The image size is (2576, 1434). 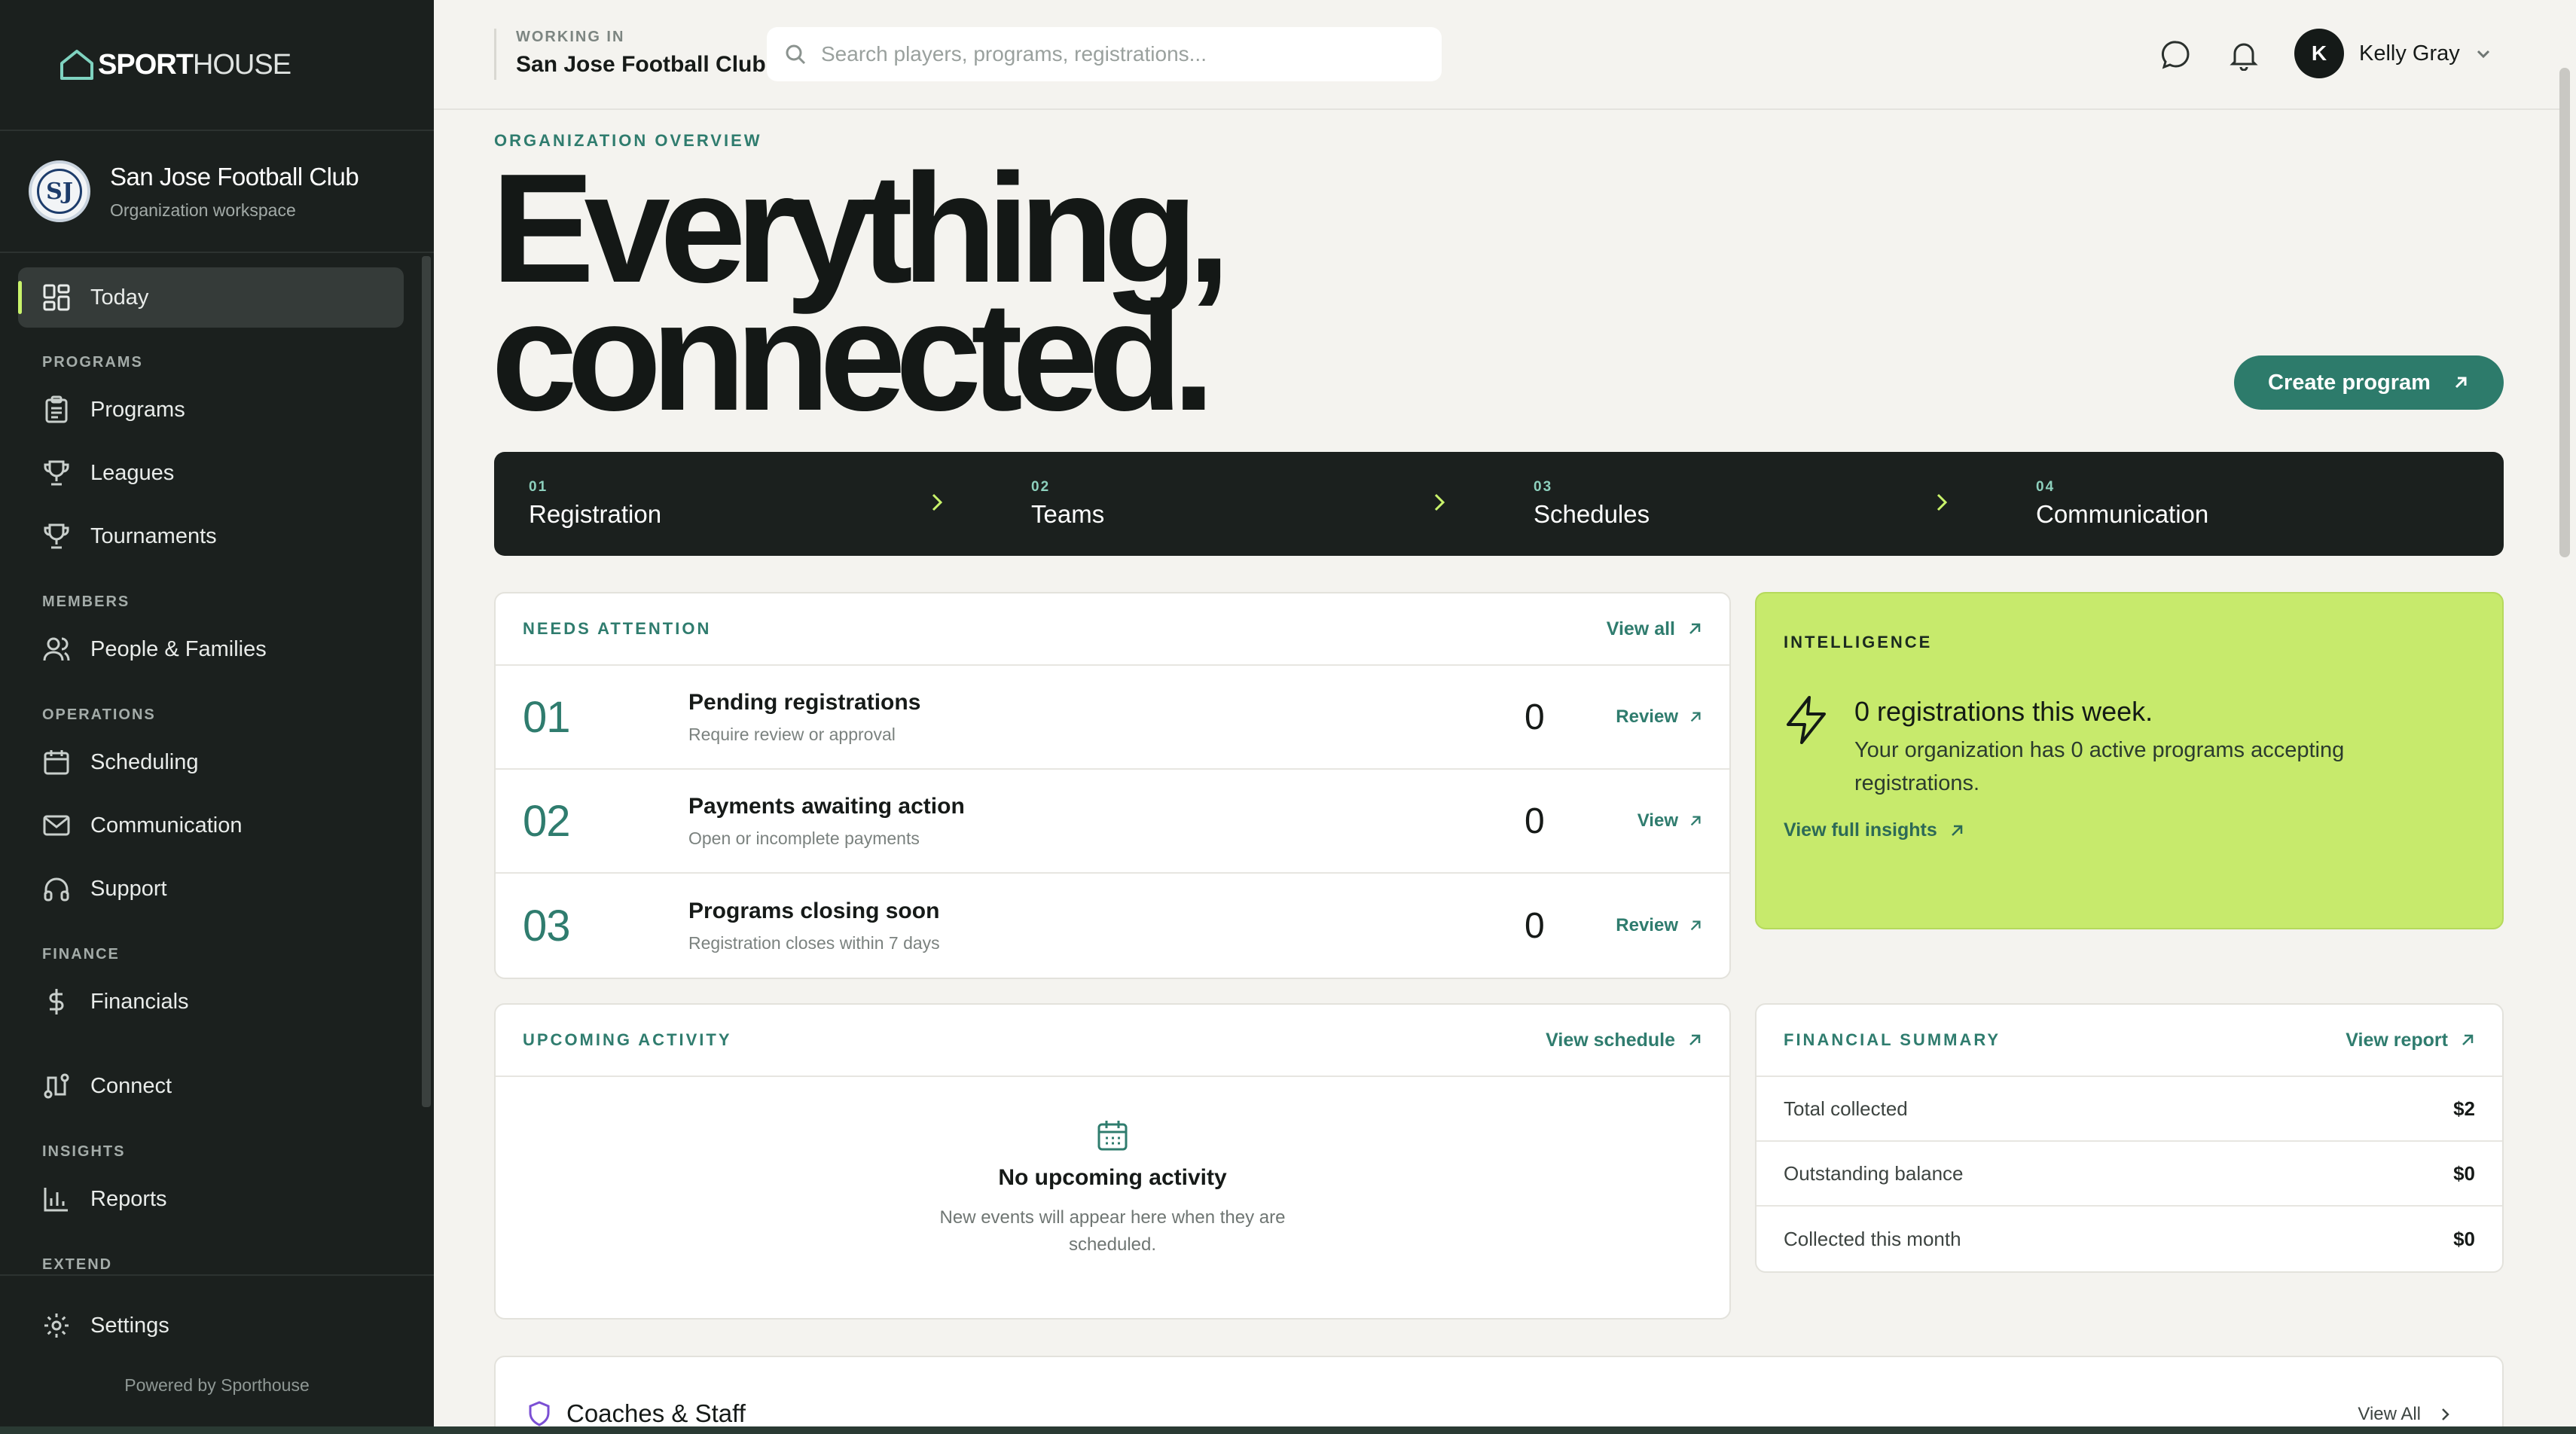 What do you see at coordinates (57, 409) in the screenshot?
I see `clipboard-icon` at bounding box center [57, 409].